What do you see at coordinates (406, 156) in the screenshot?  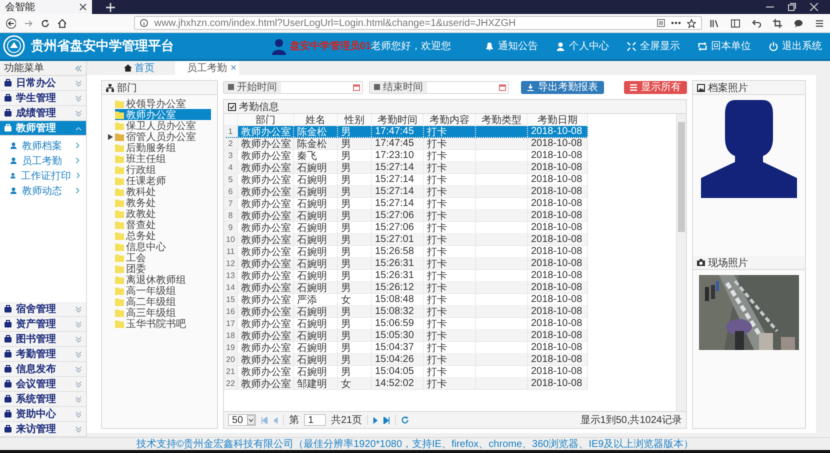 I see `table-row: 3 教师办公室 秦飞 男 17:23:10 打卡 2018-10-08` at bounding box center [406, 156].